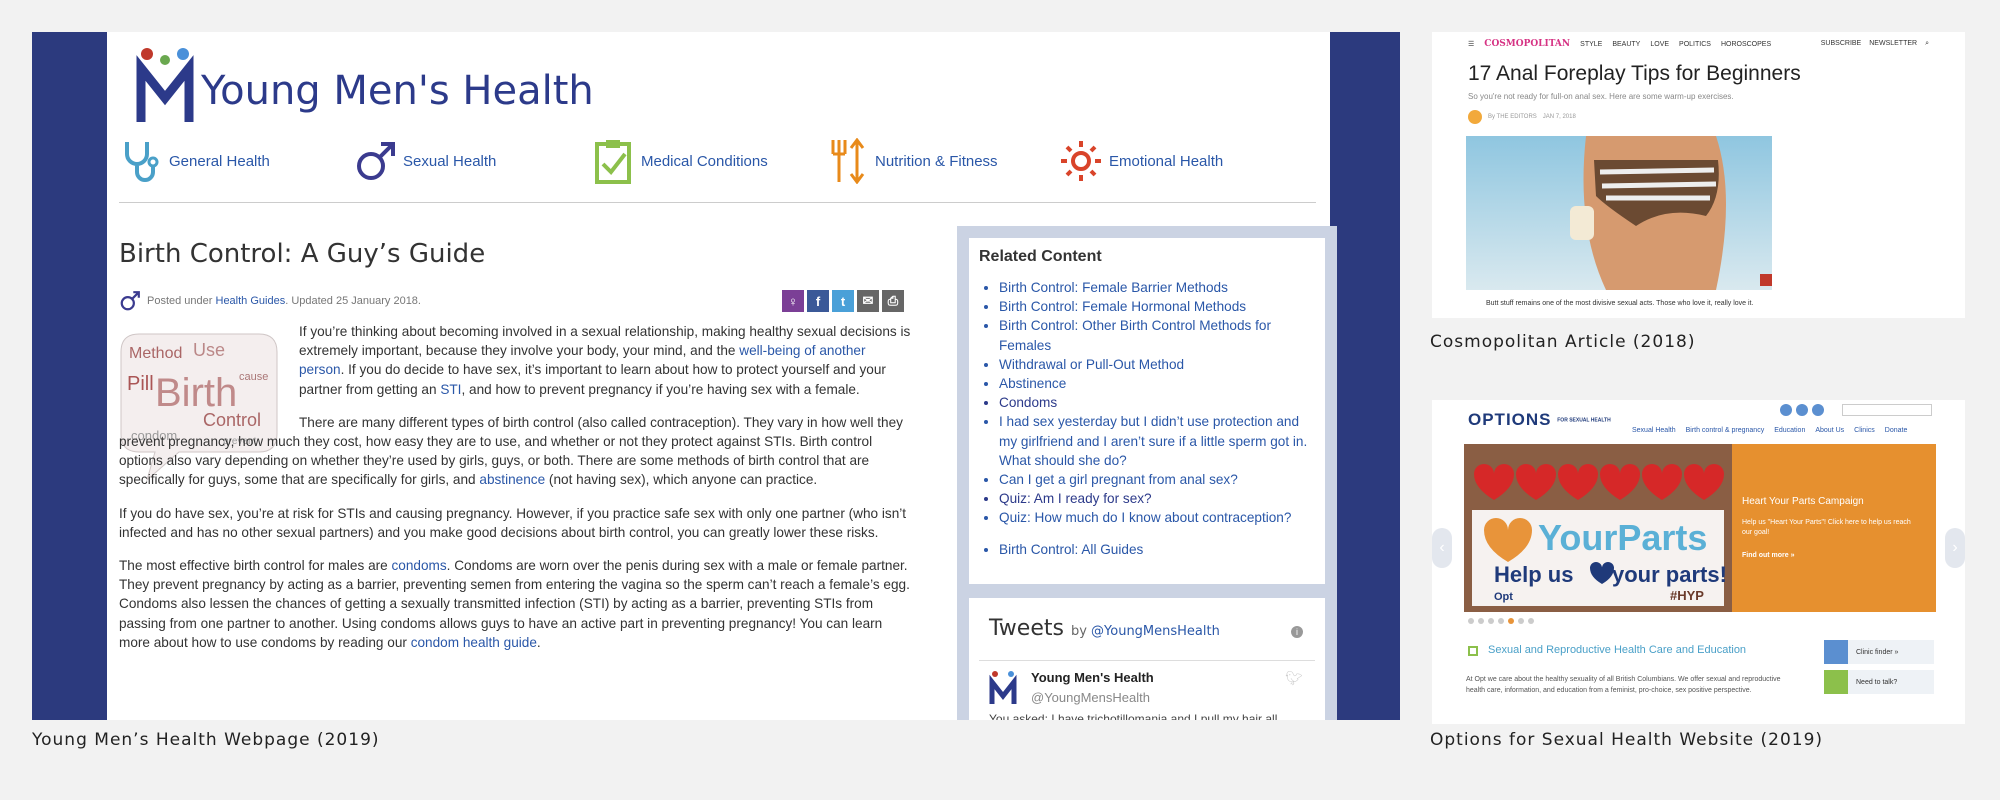 This screenshot has height=800, width=2000. Describe the element at coordinates (206, 740) in the screenshot. I see `caption-ymh: Young Men’s Health Webpage (2019)` at that location.